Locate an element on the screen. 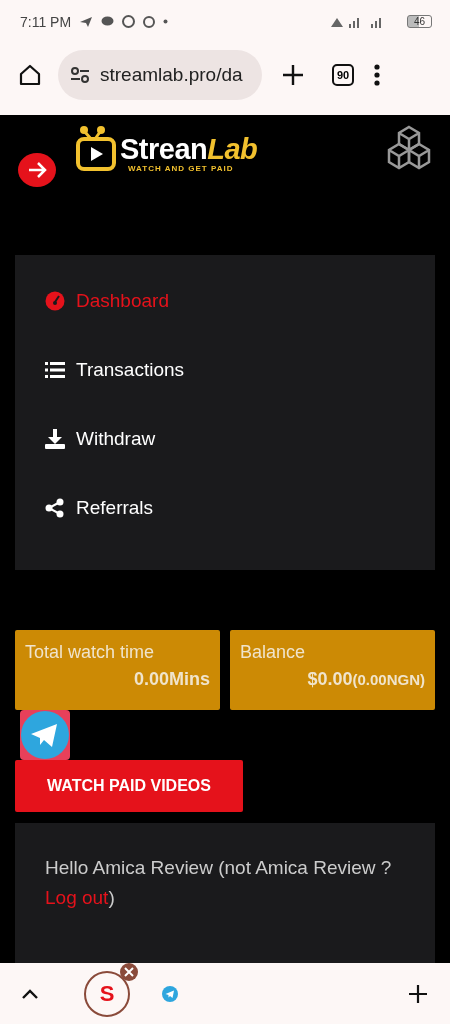 The width and height of the screenshot is (450, 1024). stat-label: Balance is located at coordinates (273, 652).